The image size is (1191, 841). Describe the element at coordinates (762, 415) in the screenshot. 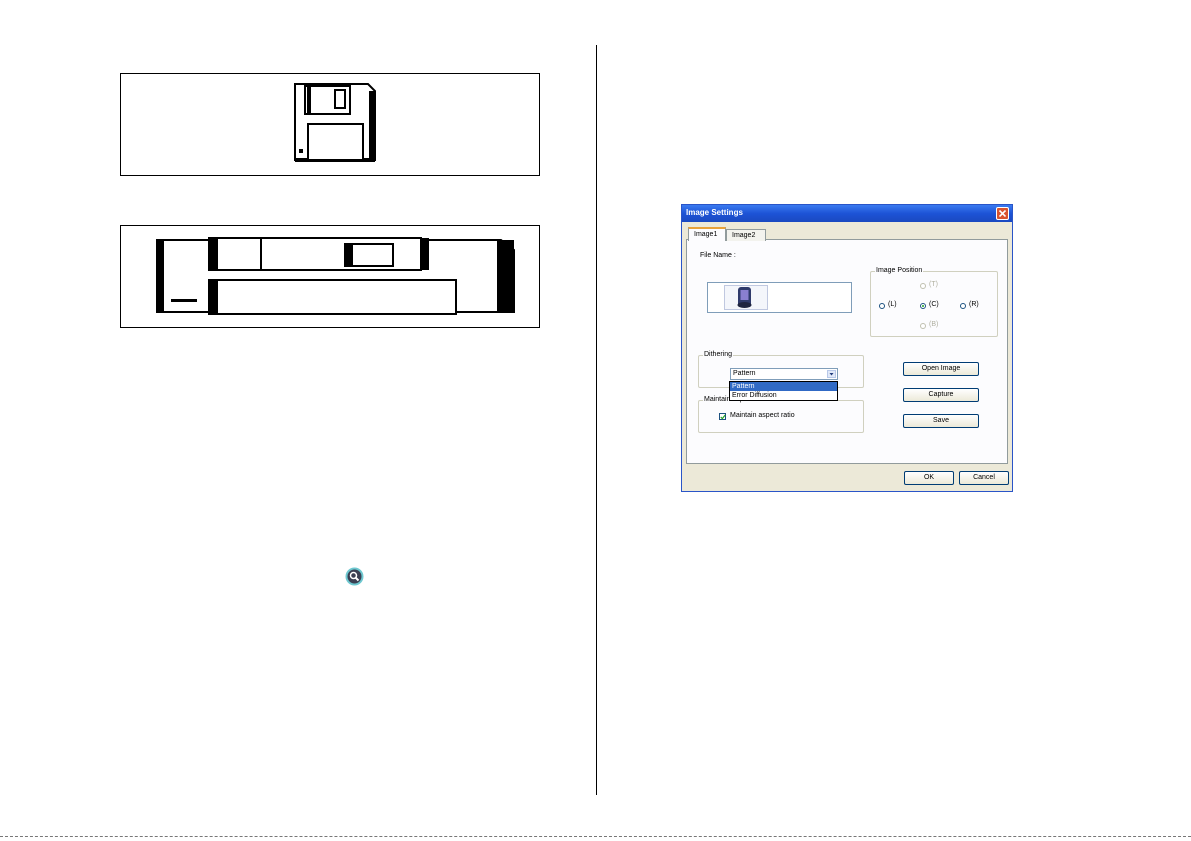

I see `maintain-aspect-label: Maintain aspect ratio` at that location.